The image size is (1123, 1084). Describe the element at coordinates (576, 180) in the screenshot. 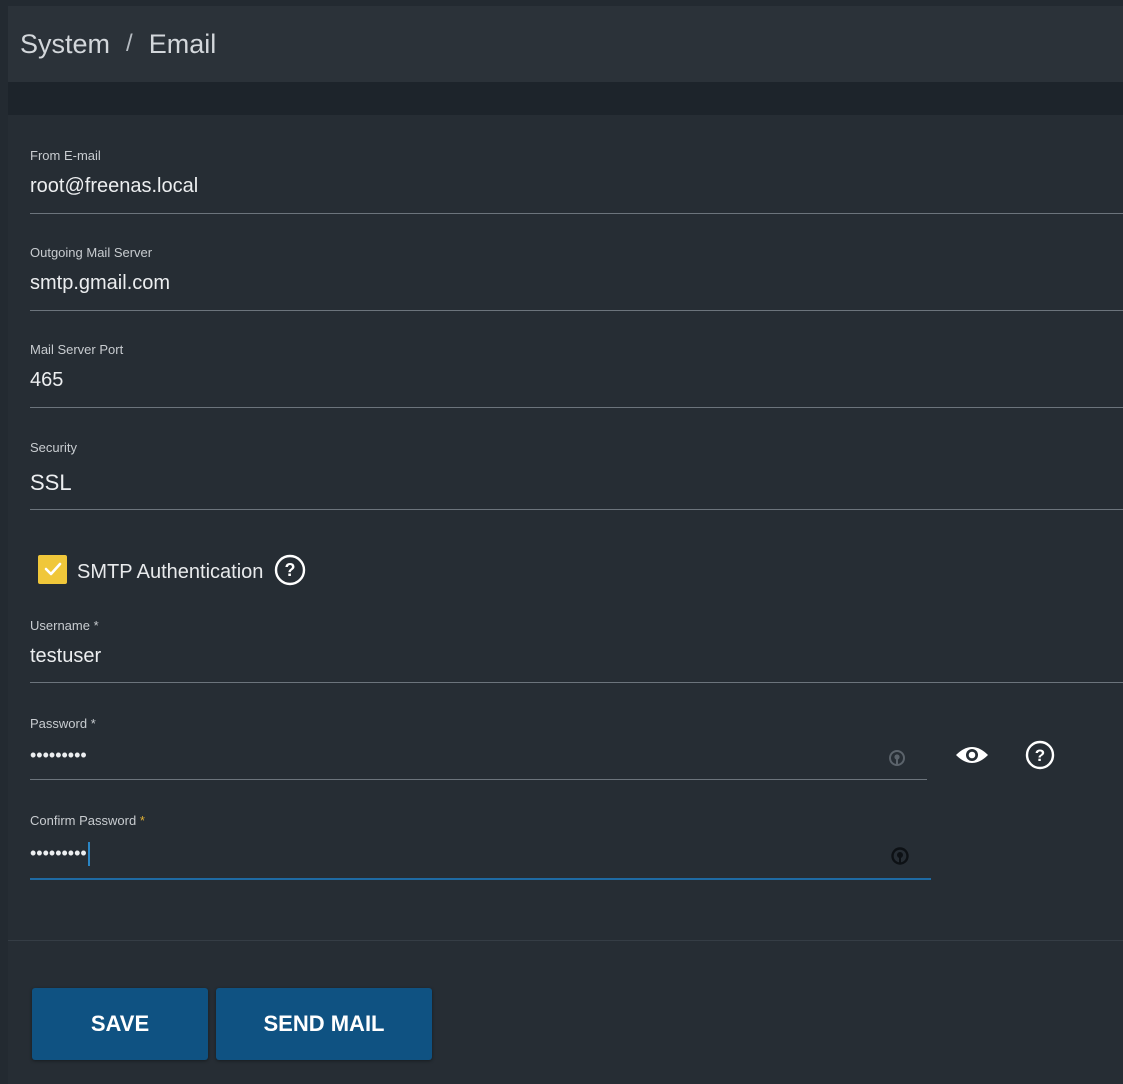

I see `from-email-field: From E-mail root@freenas.local` at that location.